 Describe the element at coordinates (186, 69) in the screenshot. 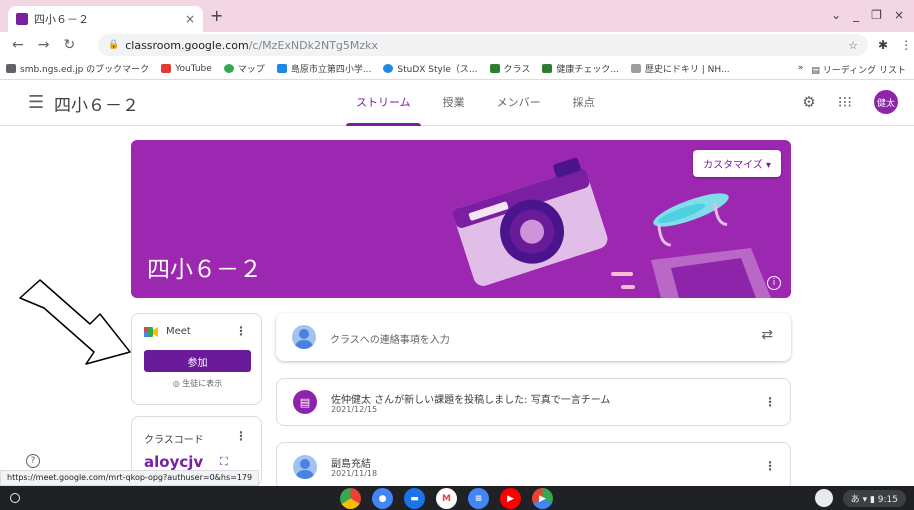

I see `bookmark-item: YouTube` at that location.